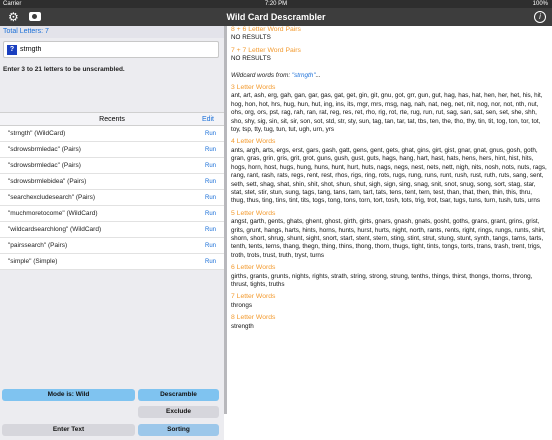  Describe the element at coordinates (33, 261) in the screenshot. I see `recent-label: "simple" (Simple)` at that location.